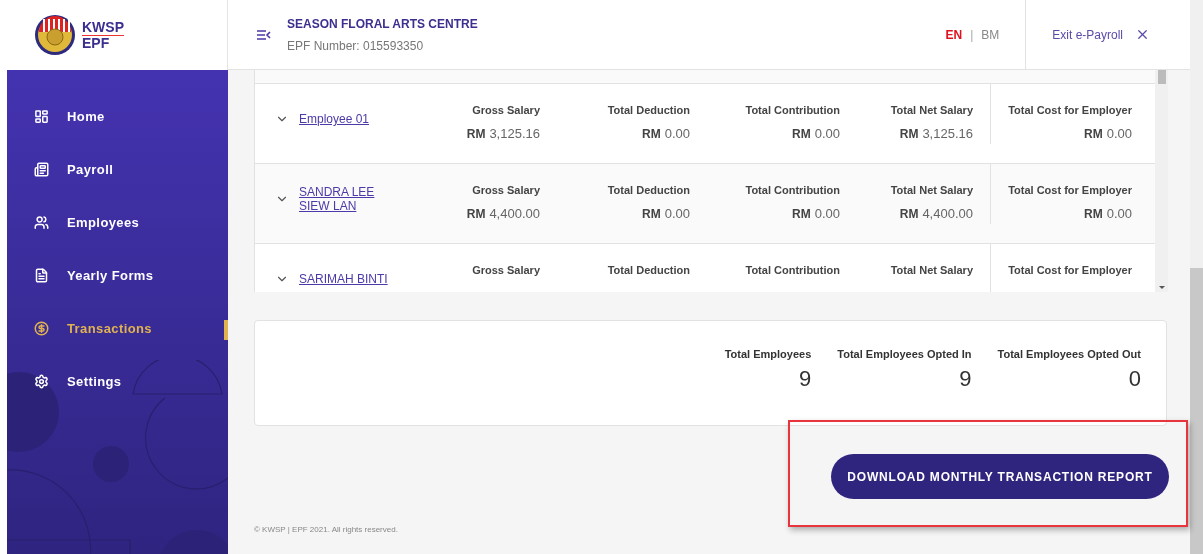 This screenshot has height=554, width=1203. What do you see at coordinates (96, 43) in the screenshot?
I see `logo-text: EPF` at bounding box center [96, 43].